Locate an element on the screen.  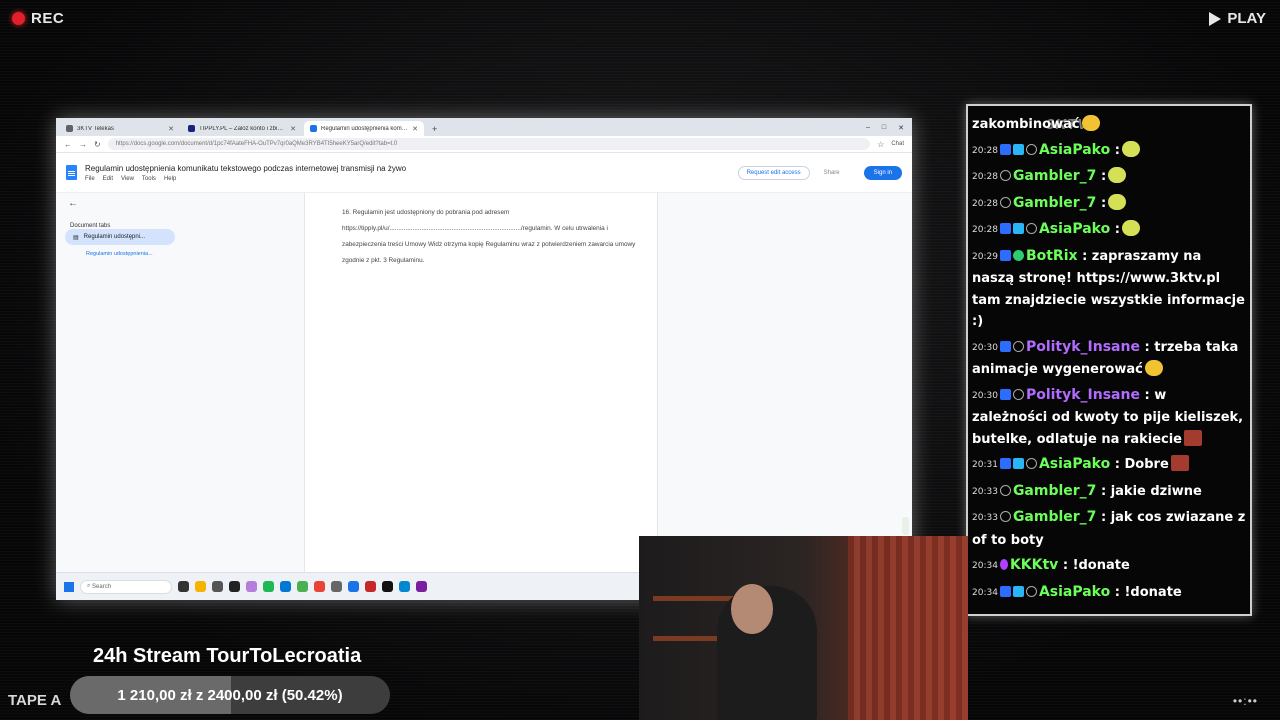
curtain is located at coordinates (908, 628).